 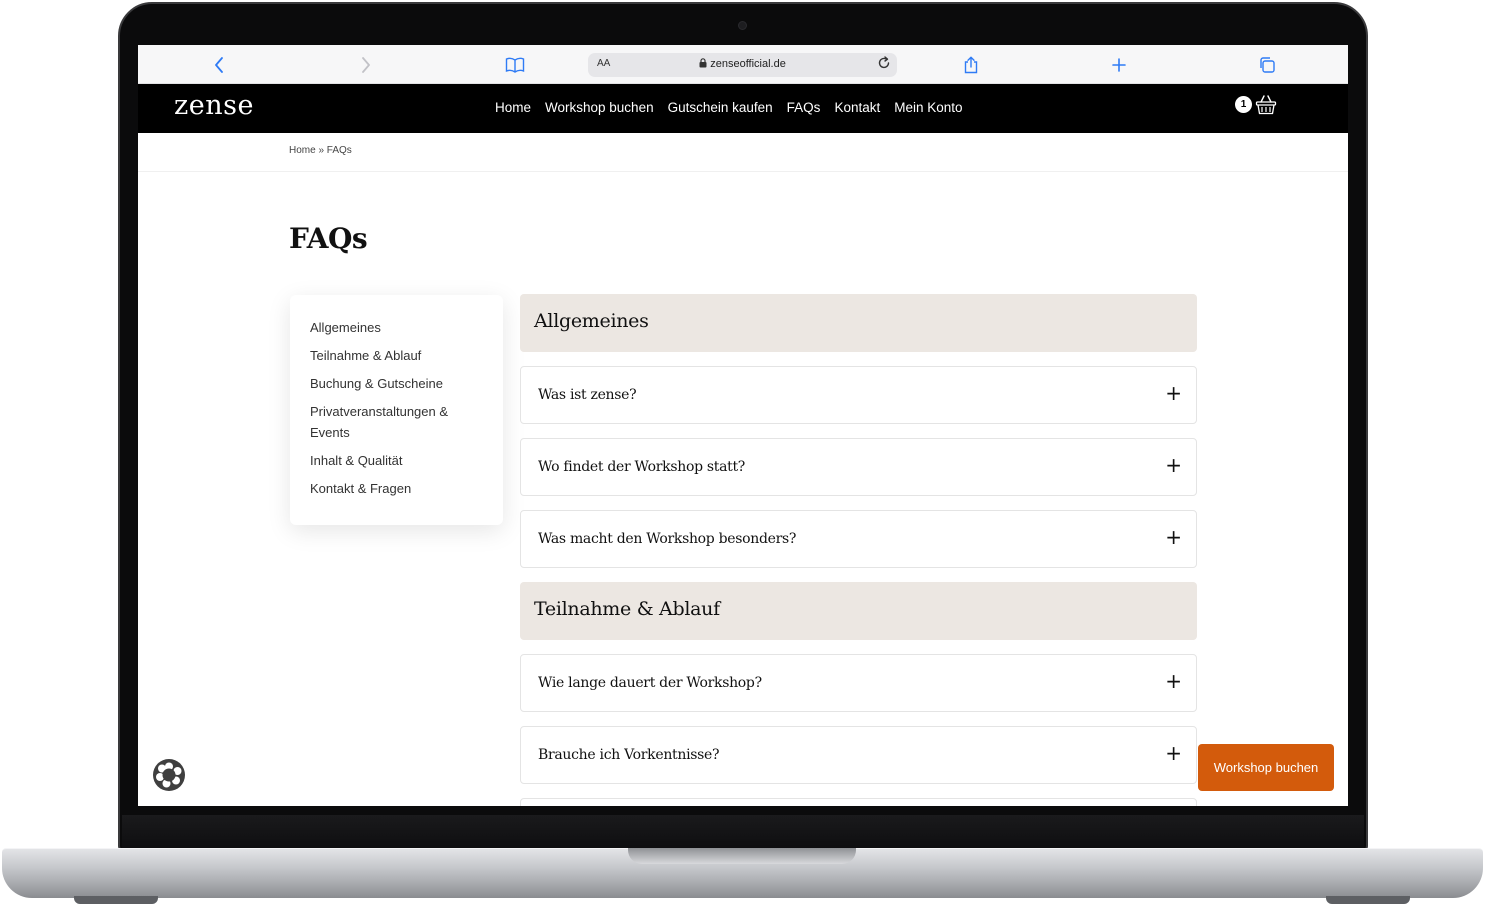 What do you see at coordinates (1119, 65) in the screenshot?
I see `new-tab-icon` at bounding box center [1119, 65].